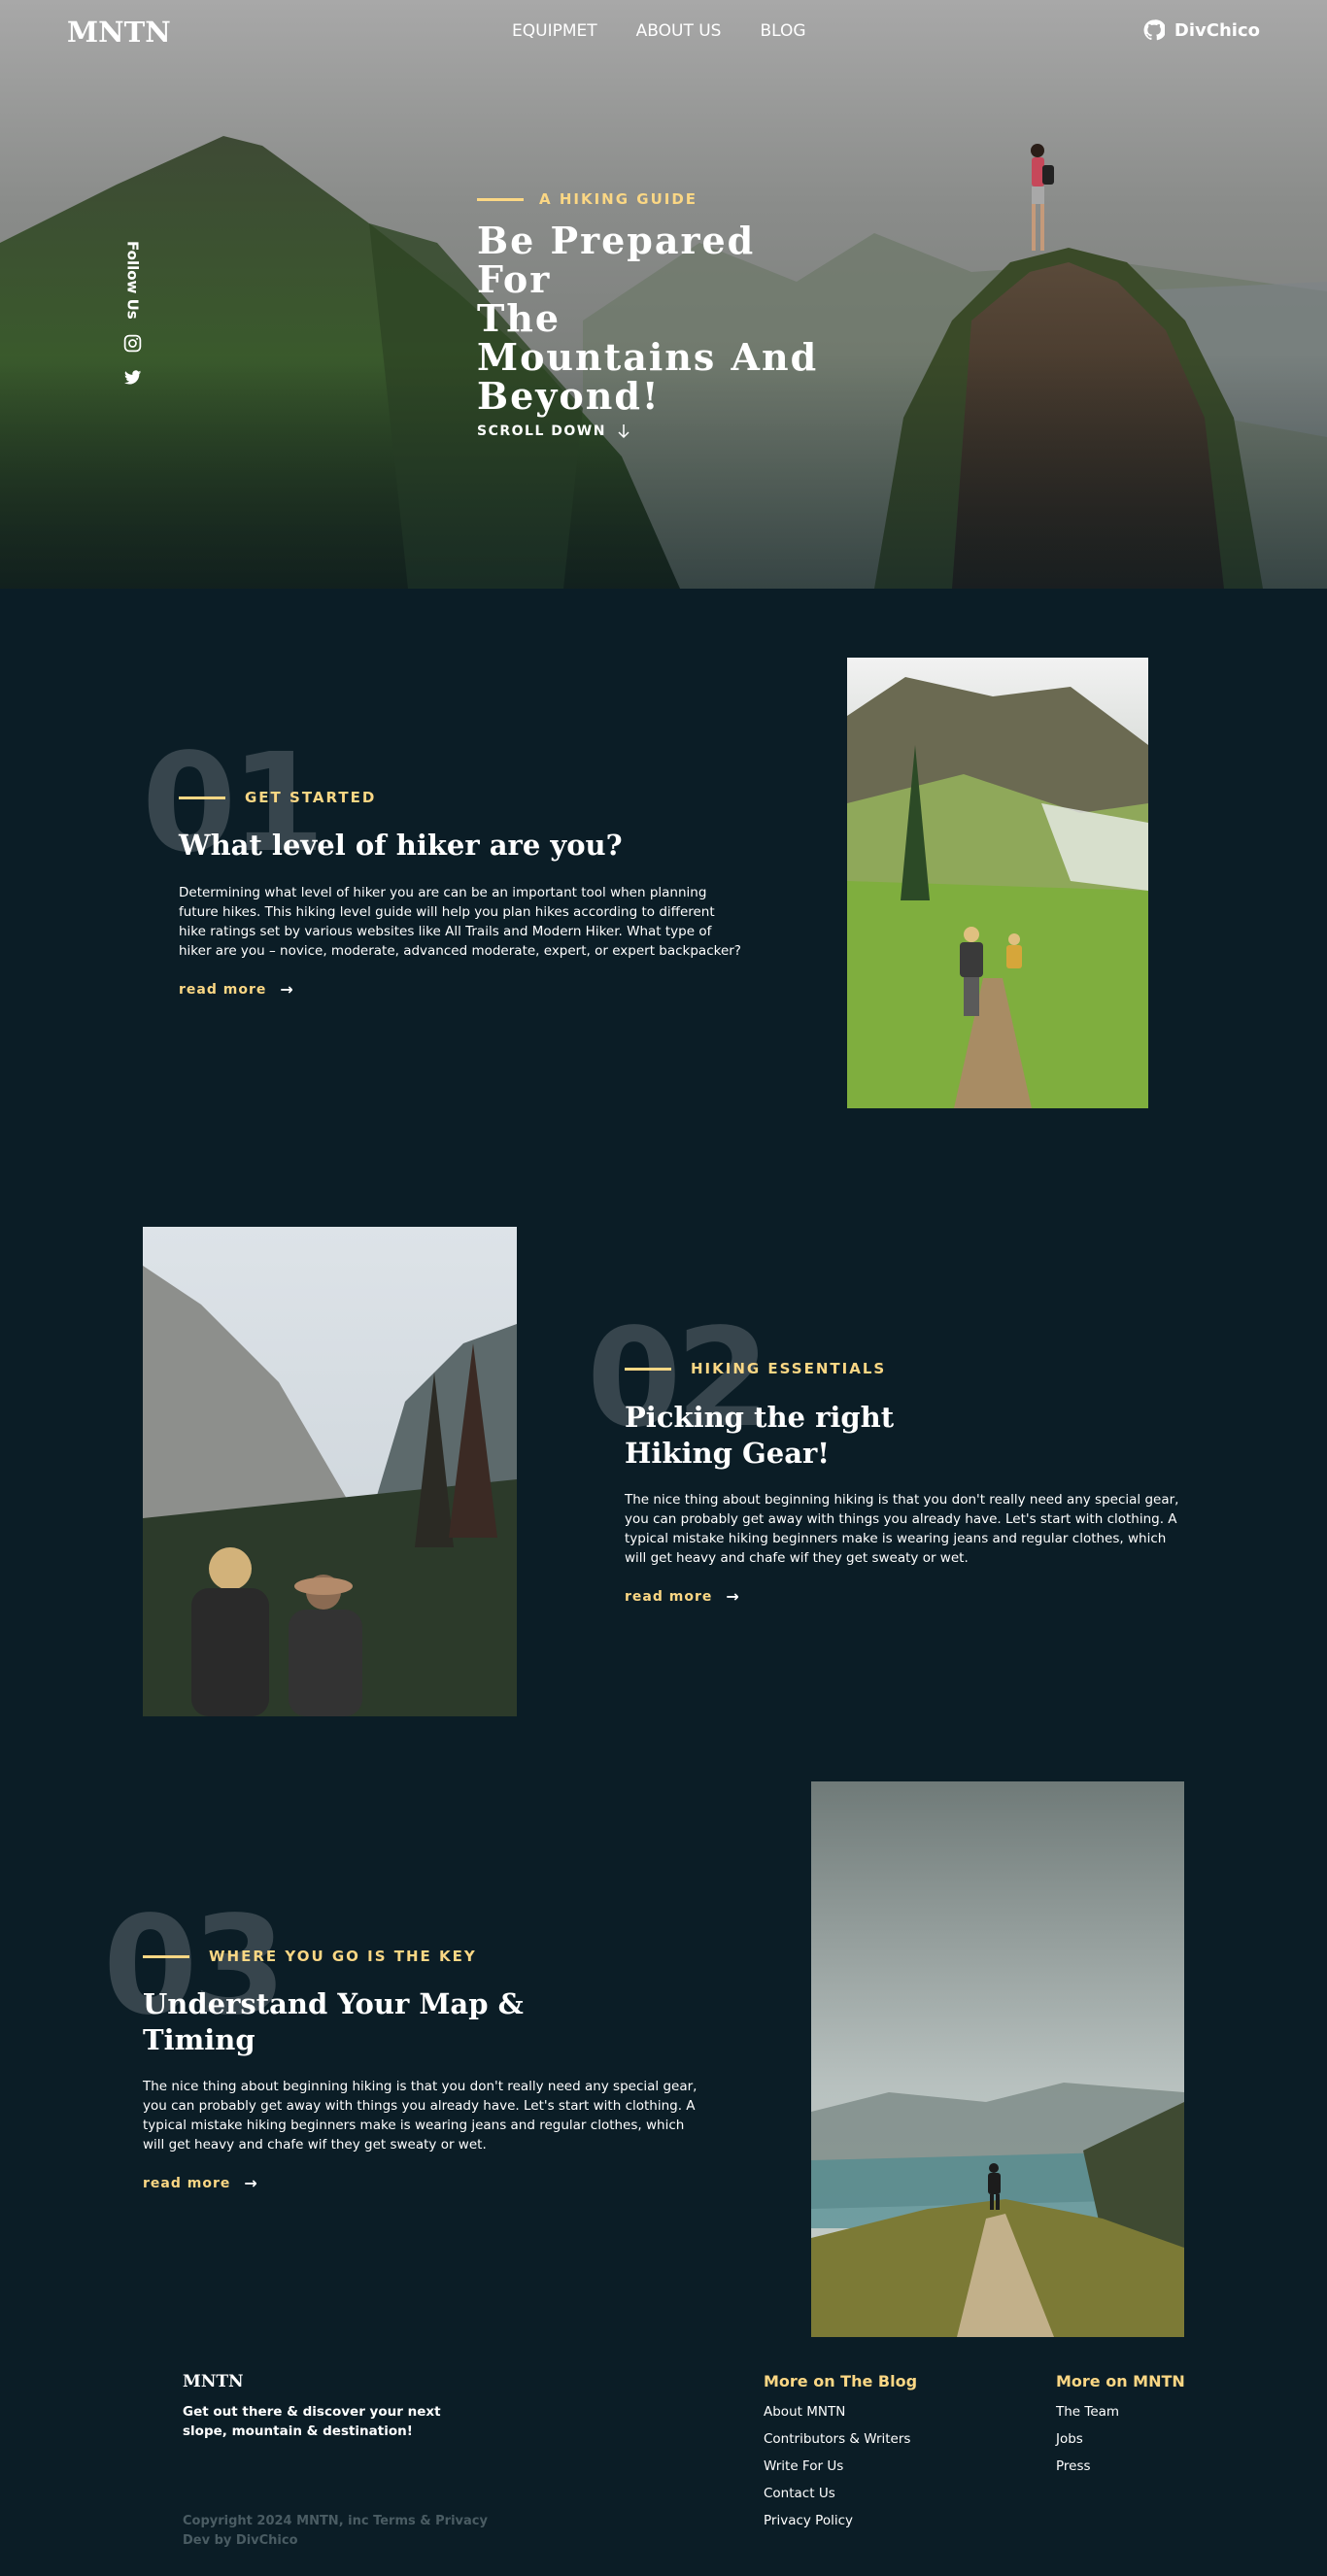 The width and height of the screenshot is (1327, 2576). Describe the element at coordinates (240, 2540) in the screenshot. I see `dev-credit: Dev by DivChico` at that location.